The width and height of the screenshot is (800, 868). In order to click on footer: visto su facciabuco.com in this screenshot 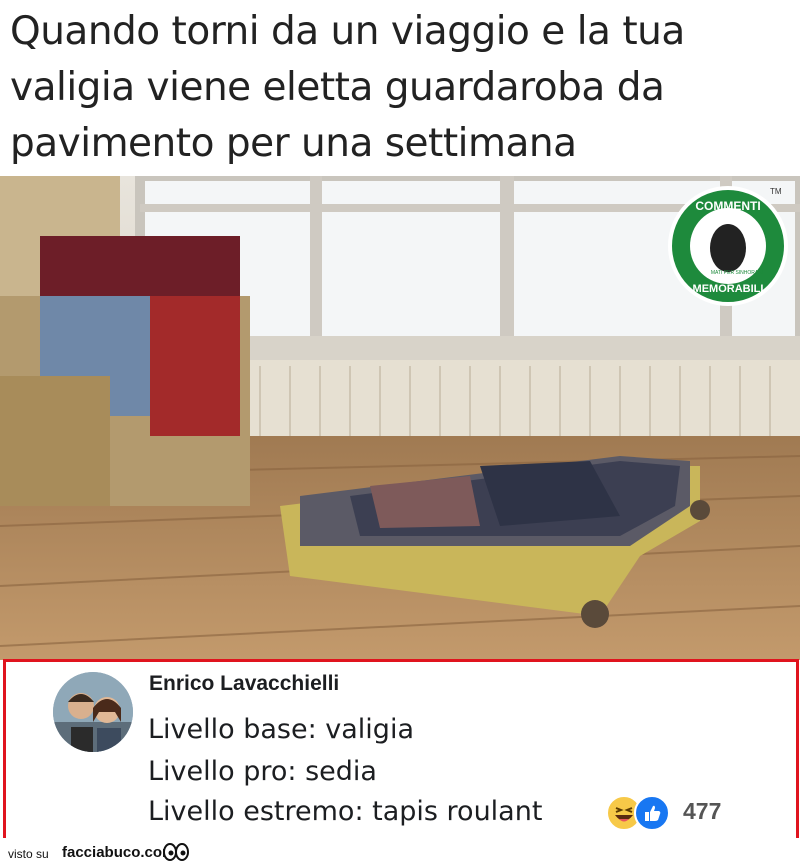, I will do `click(400, 853)`.